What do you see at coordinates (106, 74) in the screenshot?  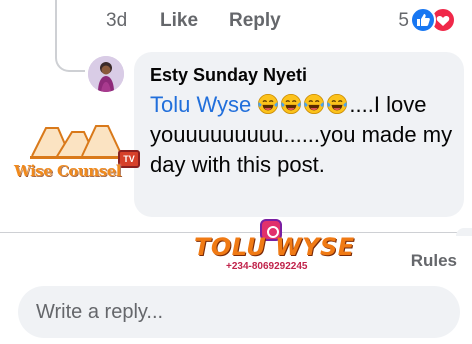 I see `avatar` at bounding box center [106, 74].